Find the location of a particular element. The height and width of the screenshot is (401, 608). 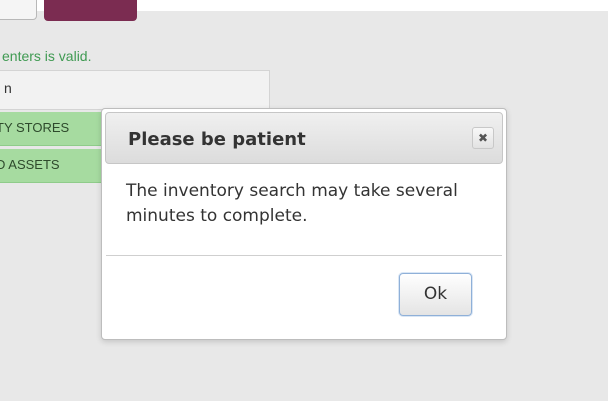

center-input-value: n is located at coordinates (8, 88).